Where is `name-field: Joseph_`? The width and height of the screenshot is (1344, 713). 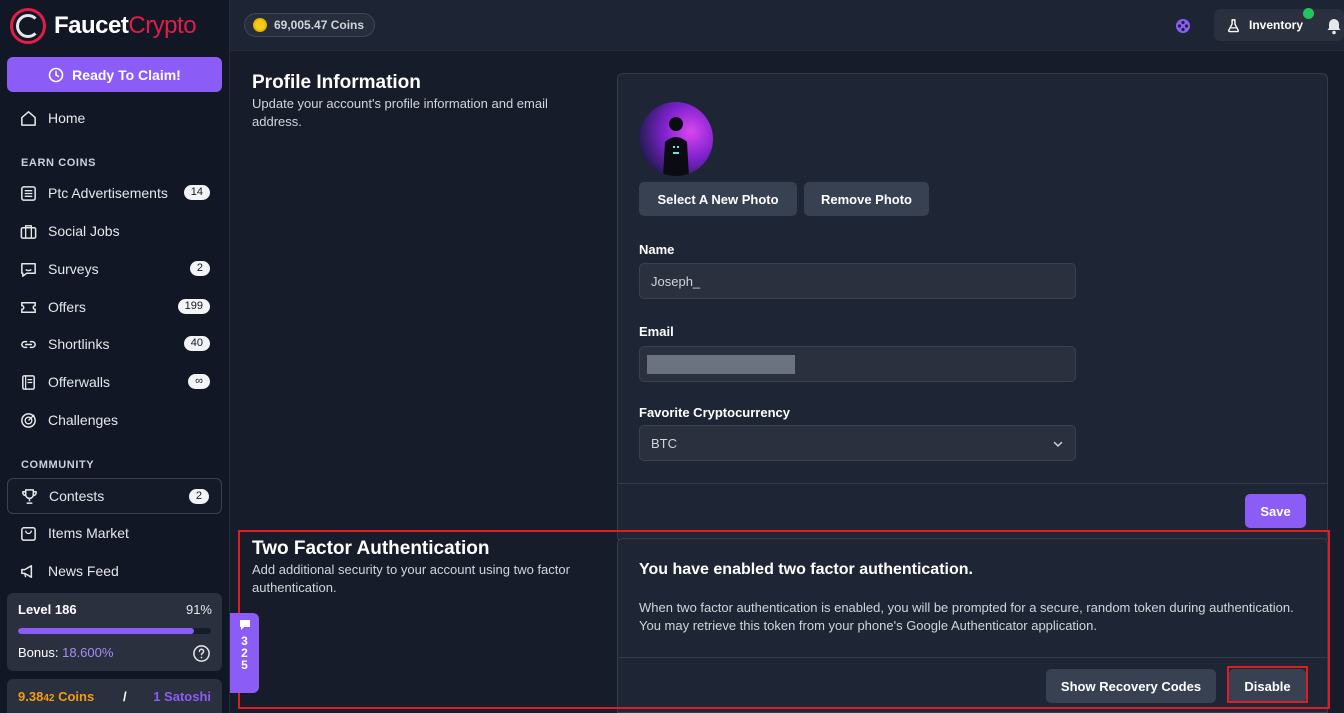
name-field: Joseph_ is located at coordinates (857, 281).